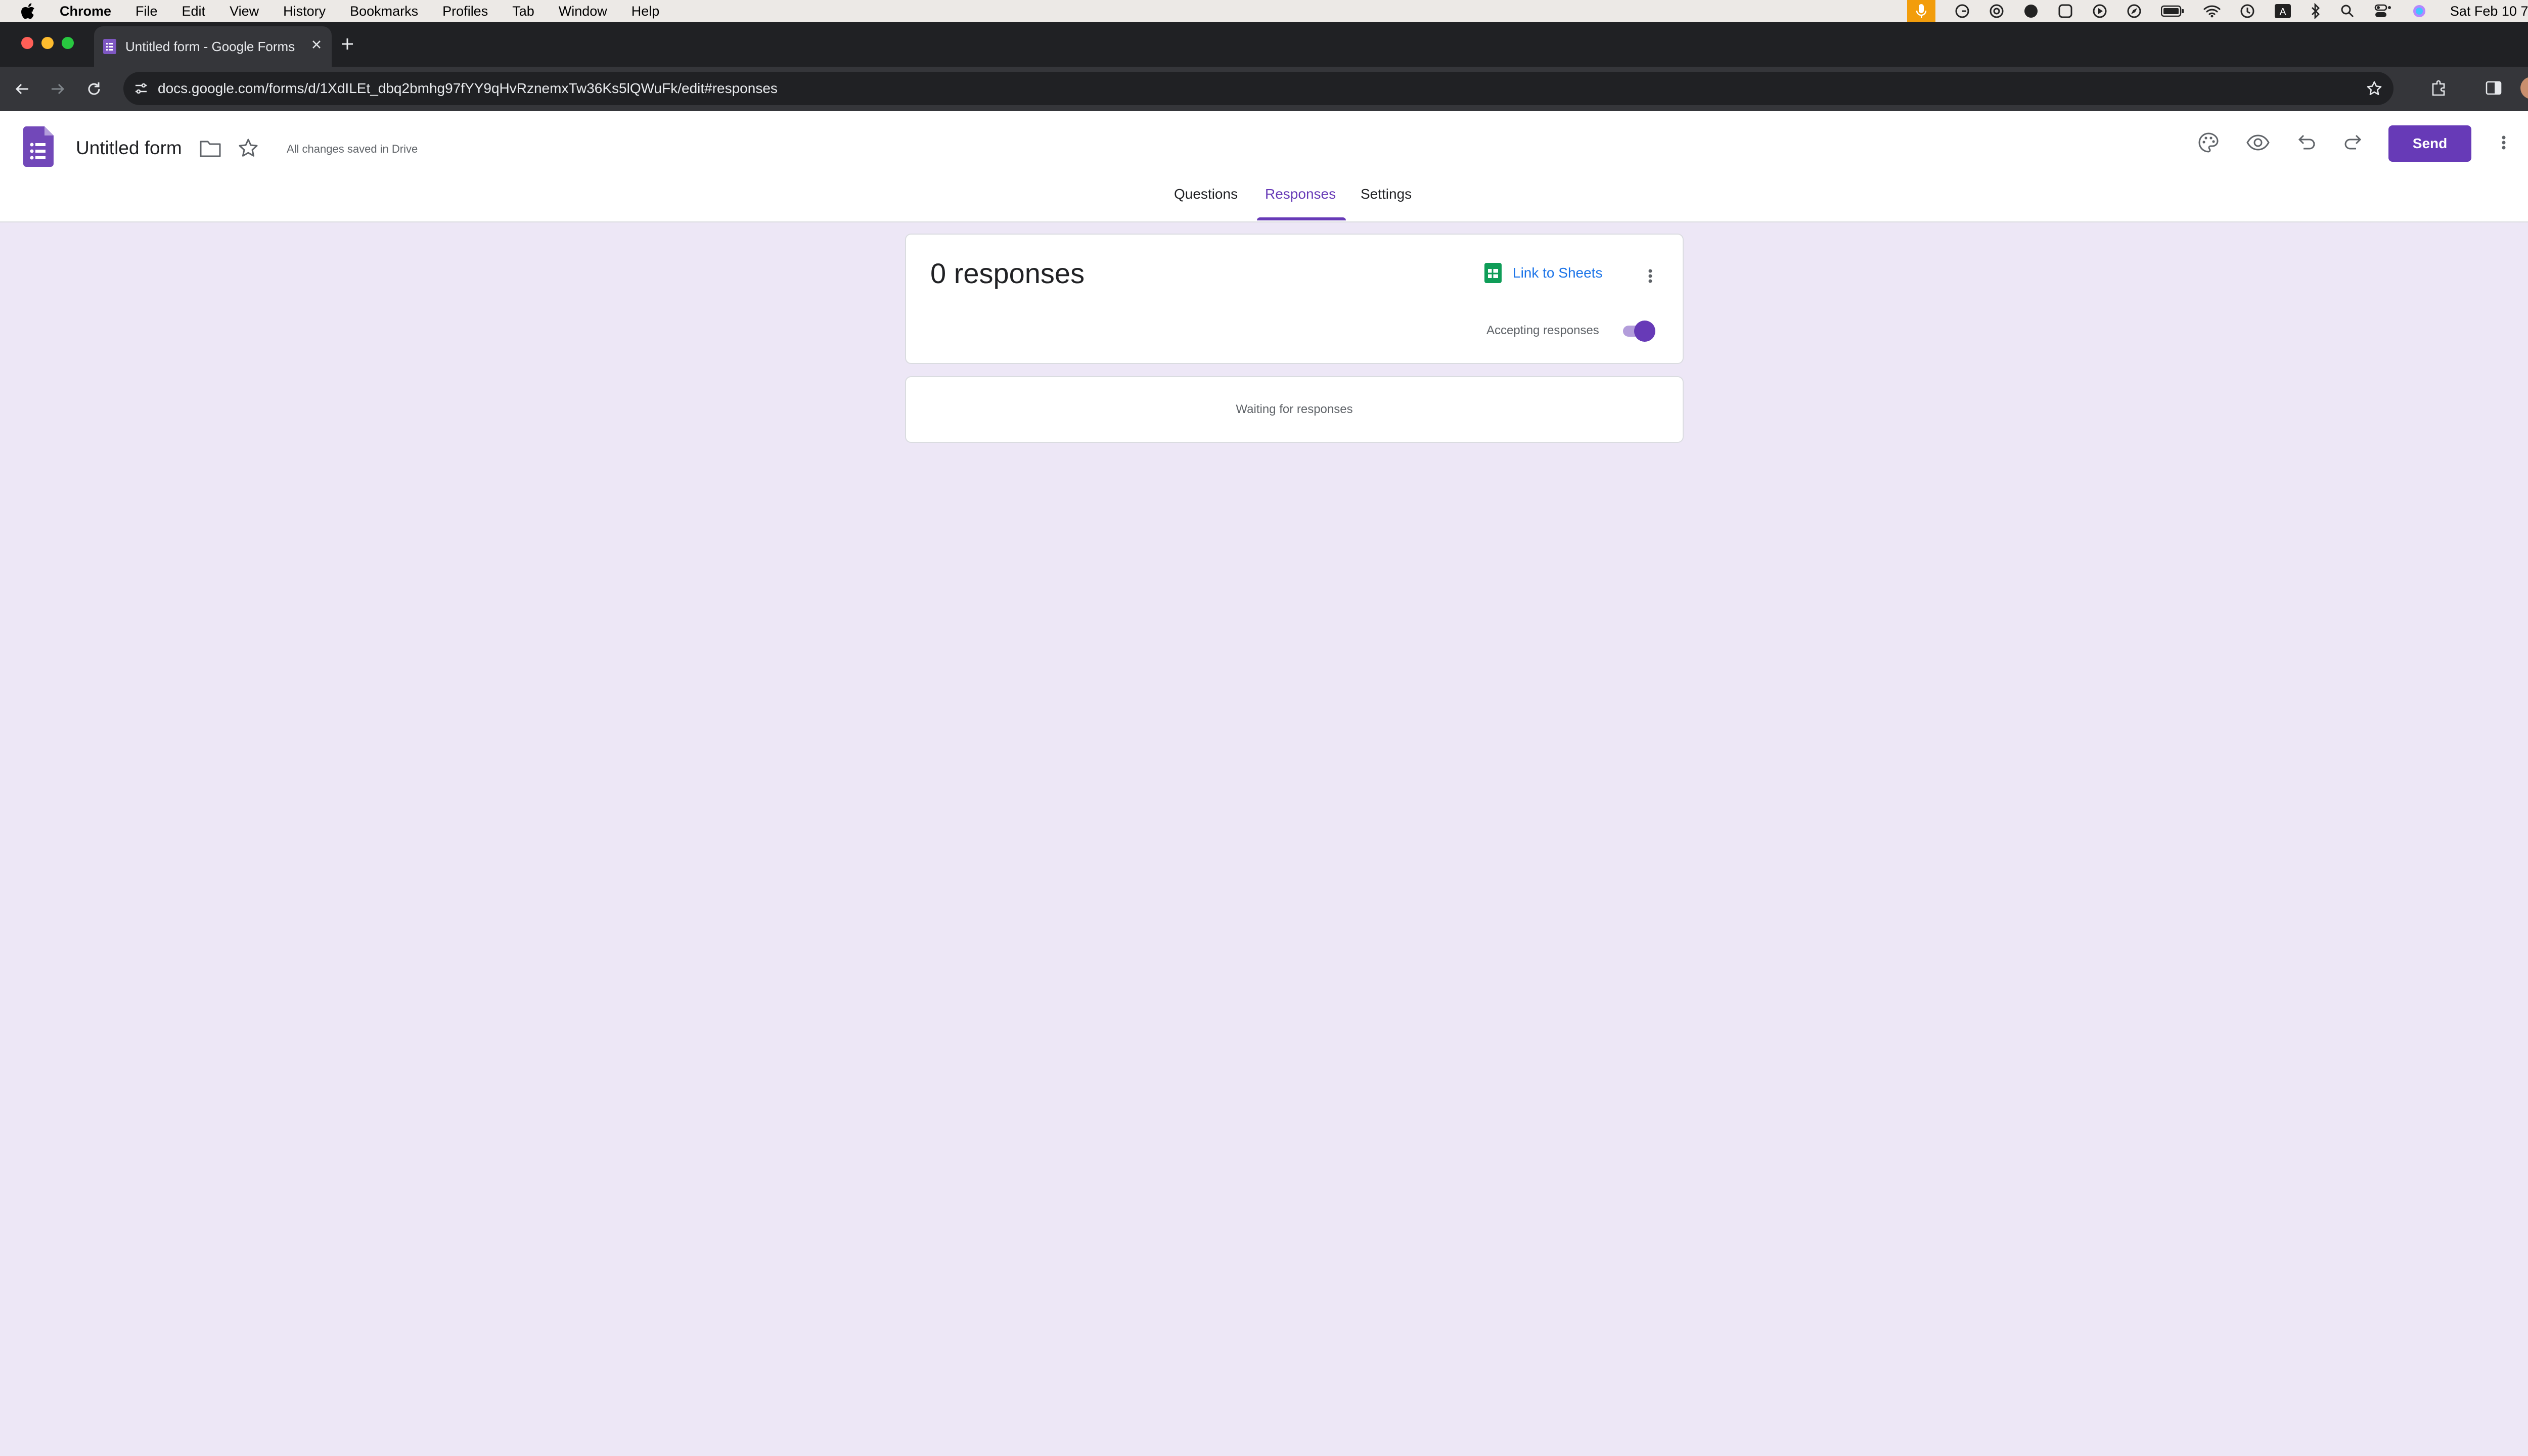 The image size is (2528, 1456). What do you see at coordinates (1543, 330) in the screenshot?
I see `accepting-responses-label: Accepting responses` at bounding box center [1543, 330].